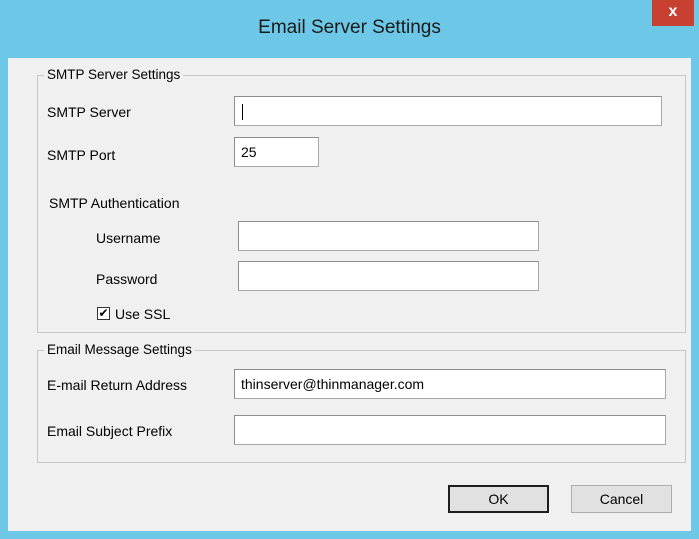  What do you see at coordinates (114, 75) in the screenshot?
I see `smtp-server-settings-legend: SMTP Server Settings` at bounding box center [114, 75].